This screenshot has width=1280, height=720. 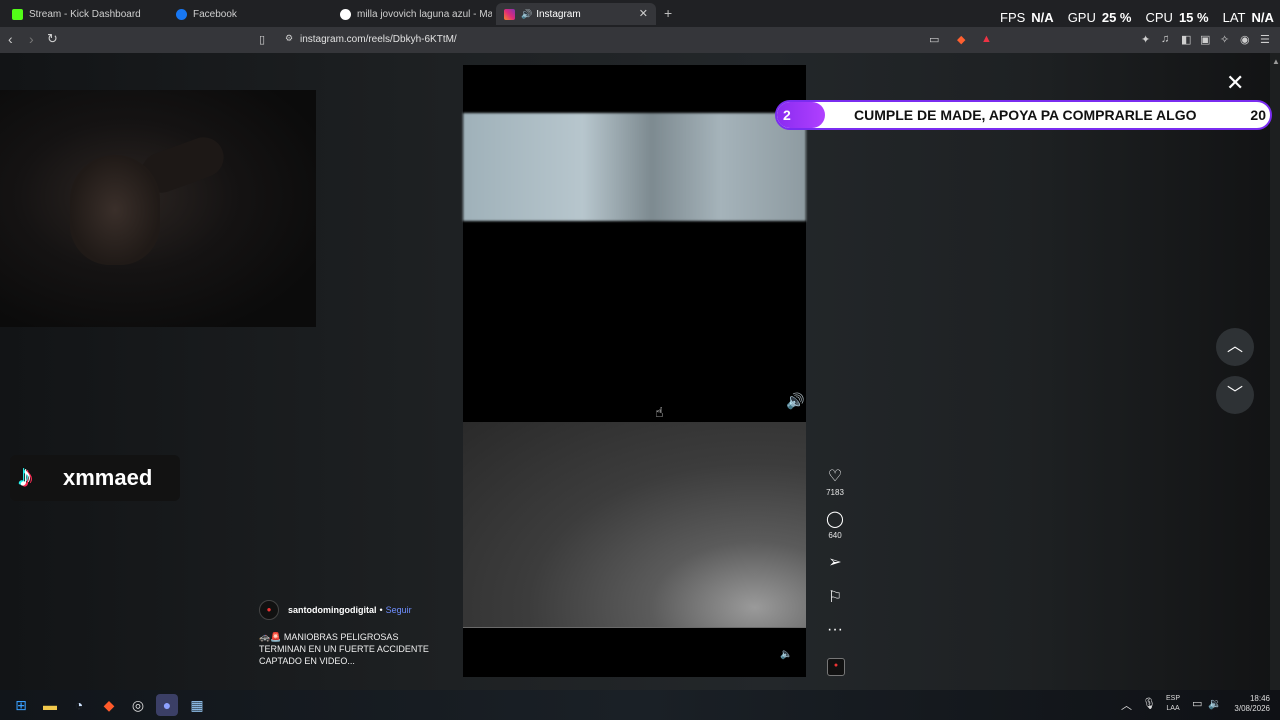 I want to click on cpu-label: CPU, so click(x=1159, y=17).